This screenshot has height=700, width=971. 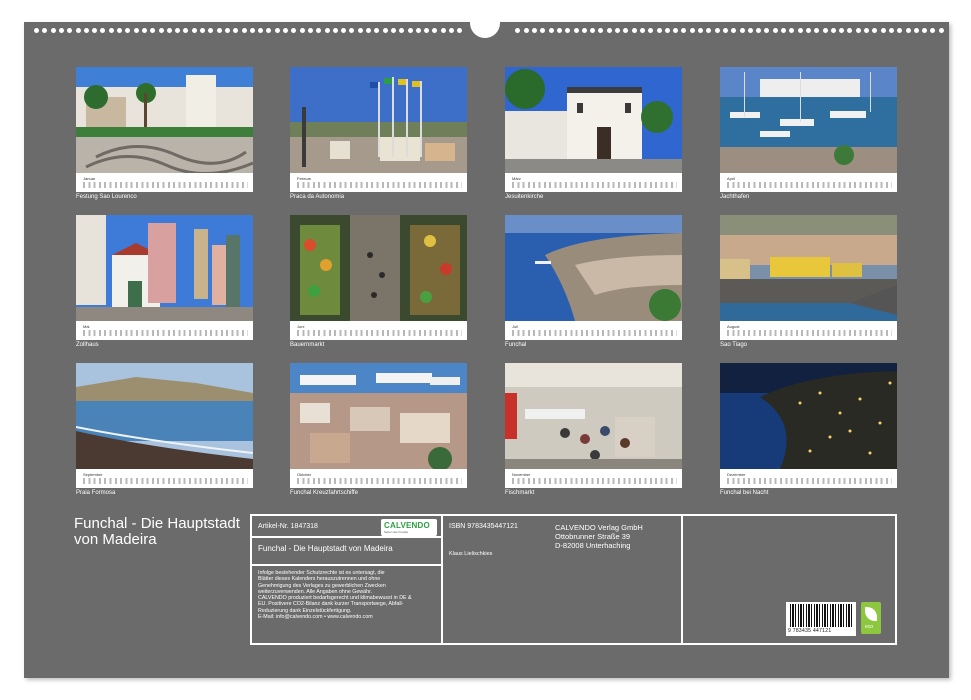 What do you see at coordinates (301, 326) in the screenshot?
I see `month-name: Juni` at bounding box center [301, 326].